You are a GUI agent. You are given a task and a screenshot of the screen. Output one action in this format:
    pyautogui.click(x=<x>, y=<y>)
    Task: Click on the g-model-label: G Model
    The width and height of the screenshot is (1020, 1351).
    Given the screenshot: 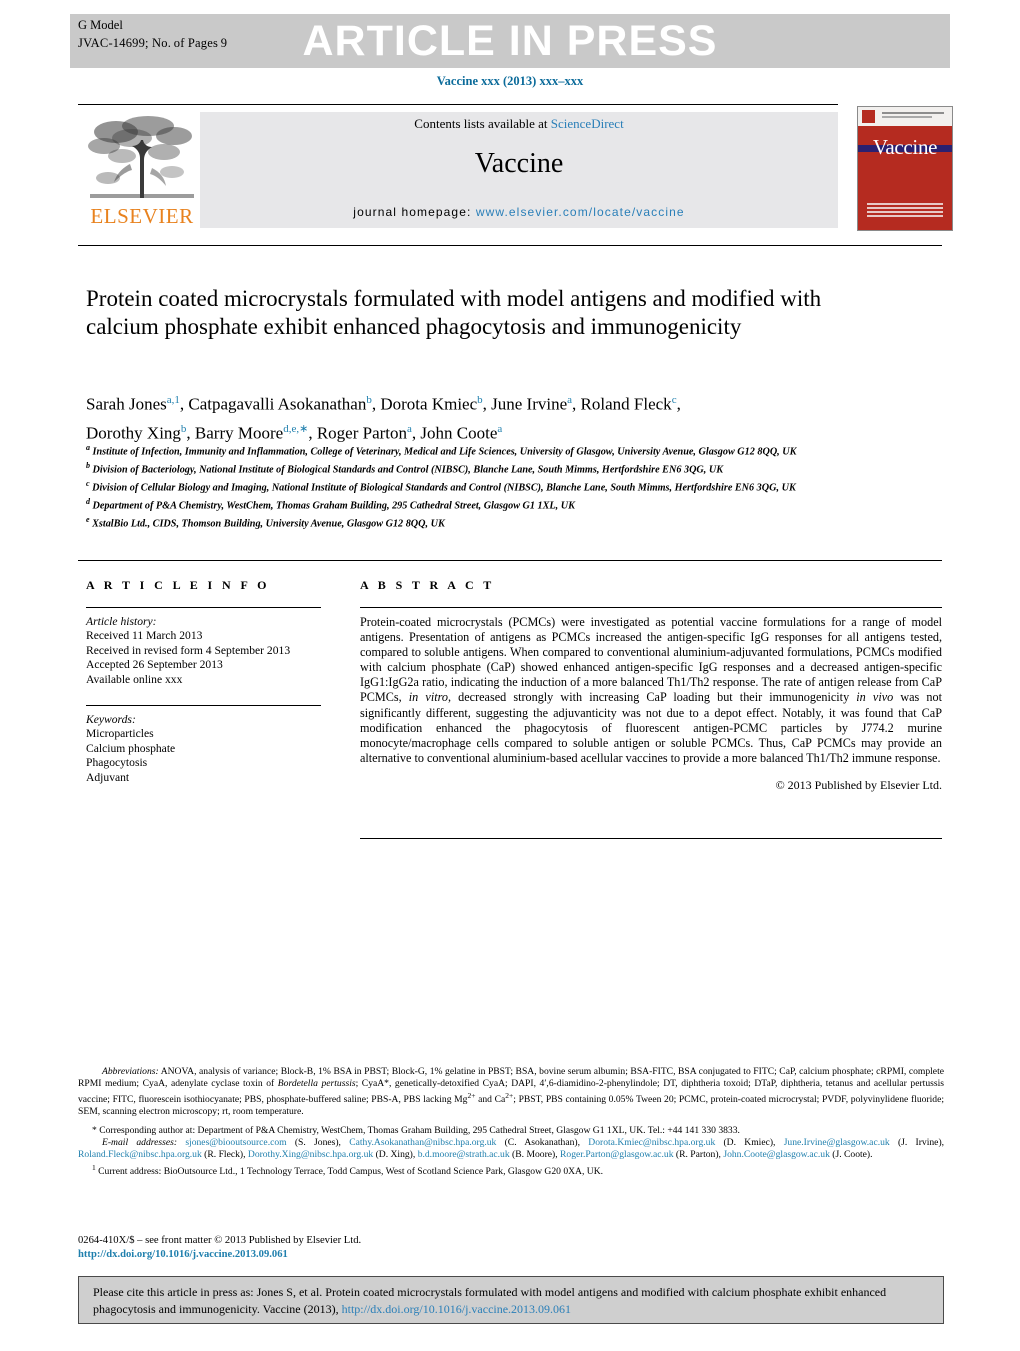 What is the action you would take?
    pyautogui.click(x=100, y=25)
    